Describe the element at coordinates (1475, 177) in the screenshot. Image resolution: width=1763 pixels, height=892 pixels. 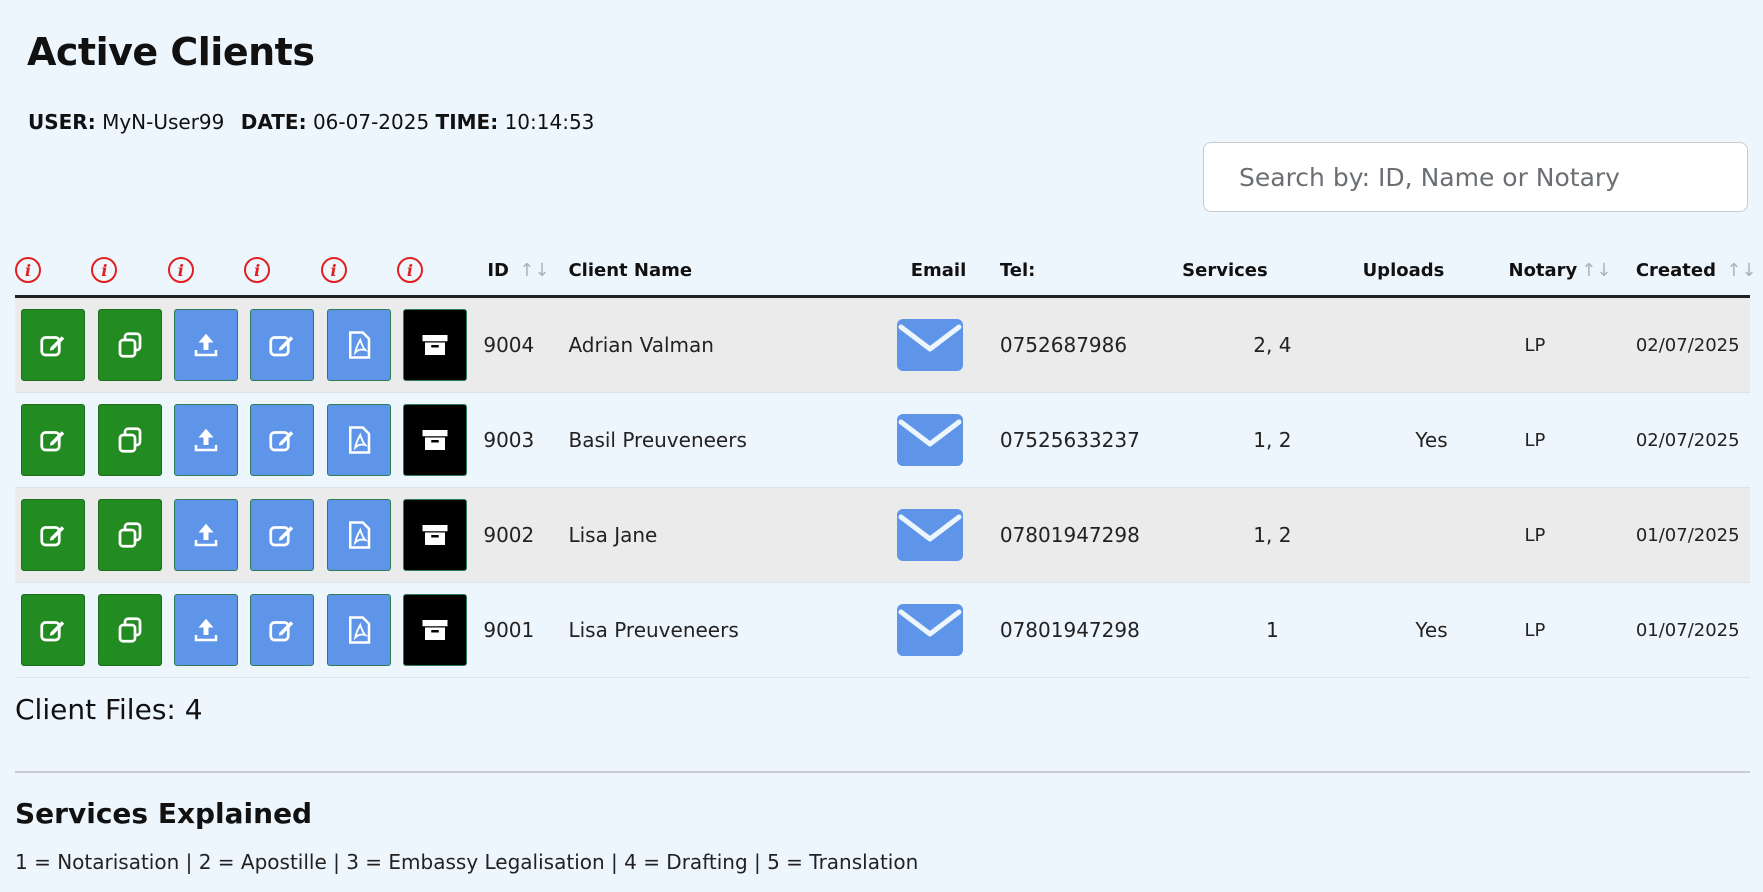
I see `search-input` at that location.